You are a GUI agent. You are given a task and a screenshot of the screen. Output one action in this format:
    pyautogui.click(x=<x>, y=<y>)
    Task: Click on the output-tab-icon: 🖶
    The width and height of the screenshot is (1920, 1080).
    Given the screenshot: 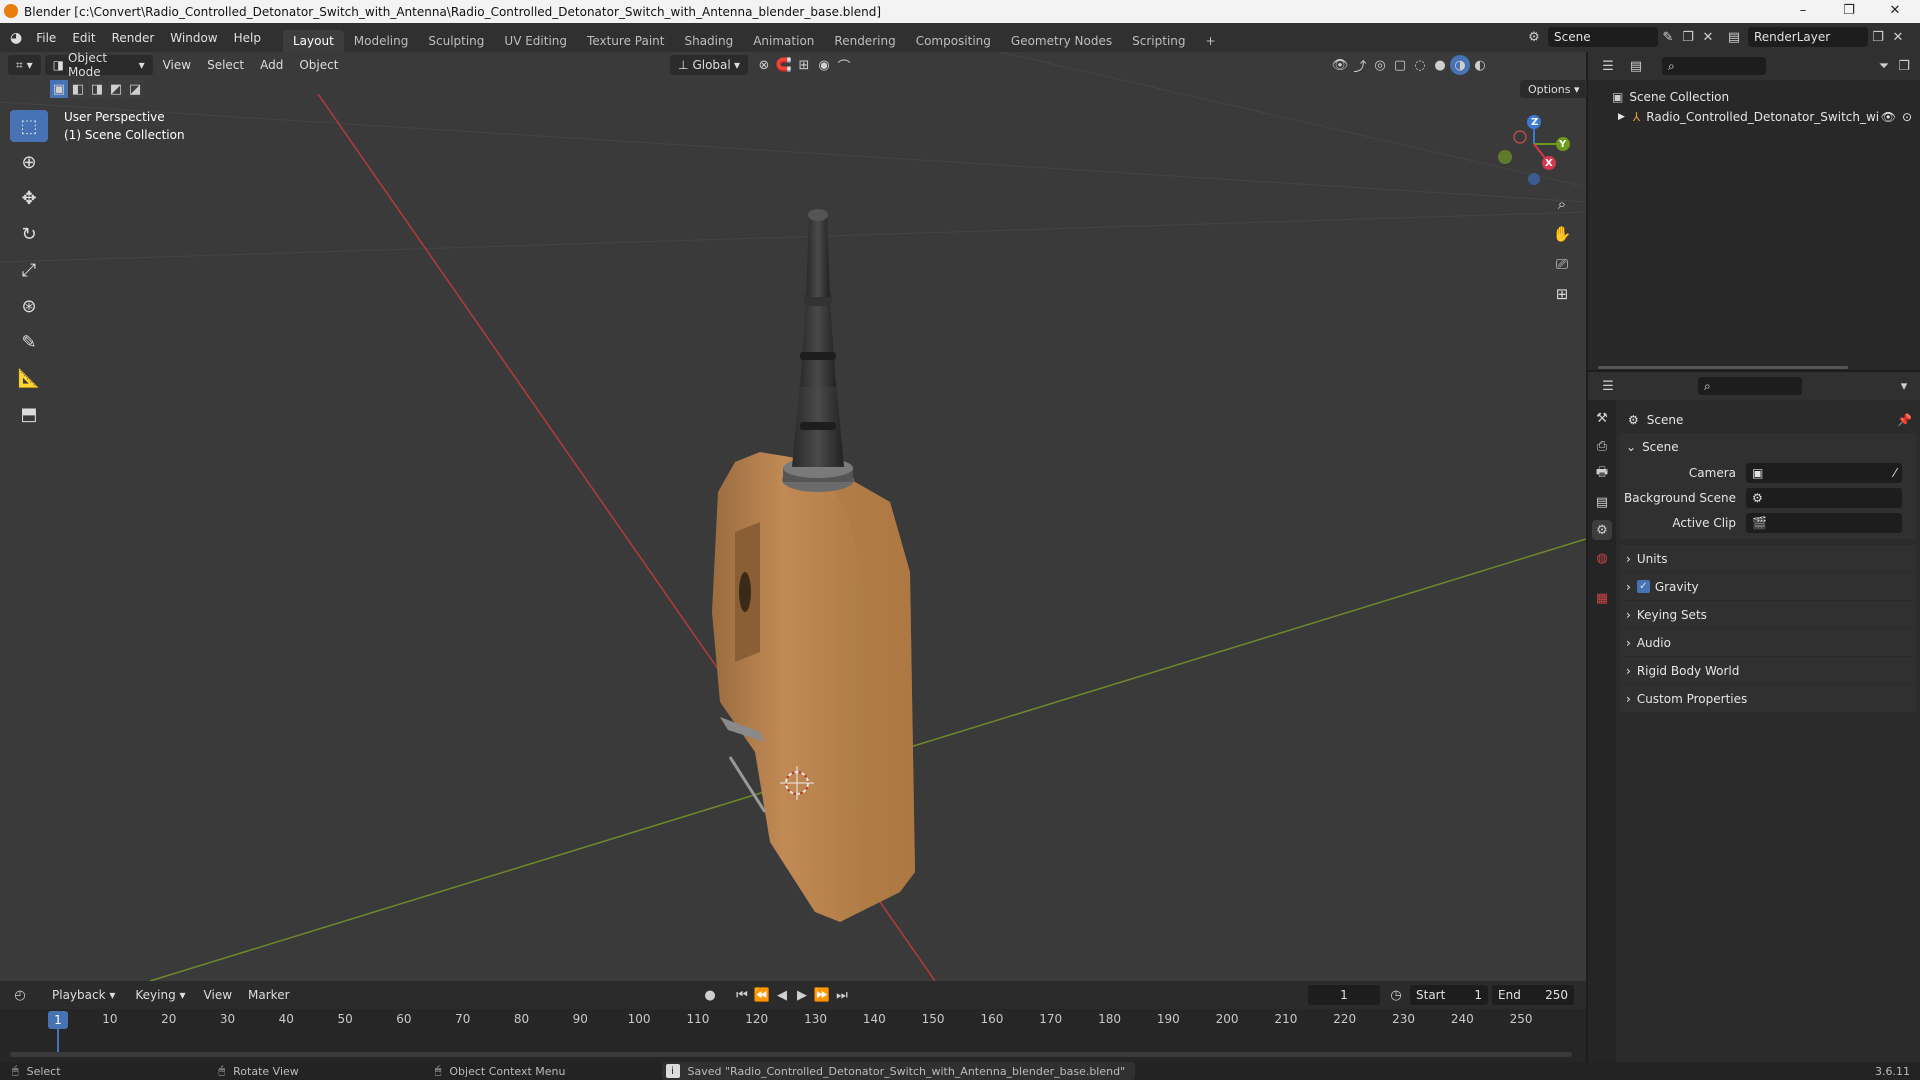 What is the action you would take?
    pyautogui.click(x=1602, y=474)
    